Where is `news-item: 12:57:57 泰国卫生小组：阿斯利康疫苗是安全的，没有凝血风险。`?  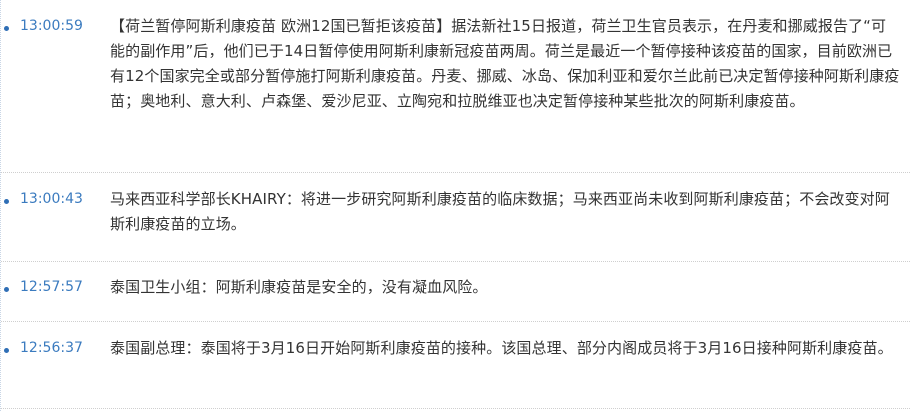
news-item: 12:57:57 泰国卫生小组：阿斯利康疫苗是安全的，没有凝血风险。 is located at coordinates (456, 288).